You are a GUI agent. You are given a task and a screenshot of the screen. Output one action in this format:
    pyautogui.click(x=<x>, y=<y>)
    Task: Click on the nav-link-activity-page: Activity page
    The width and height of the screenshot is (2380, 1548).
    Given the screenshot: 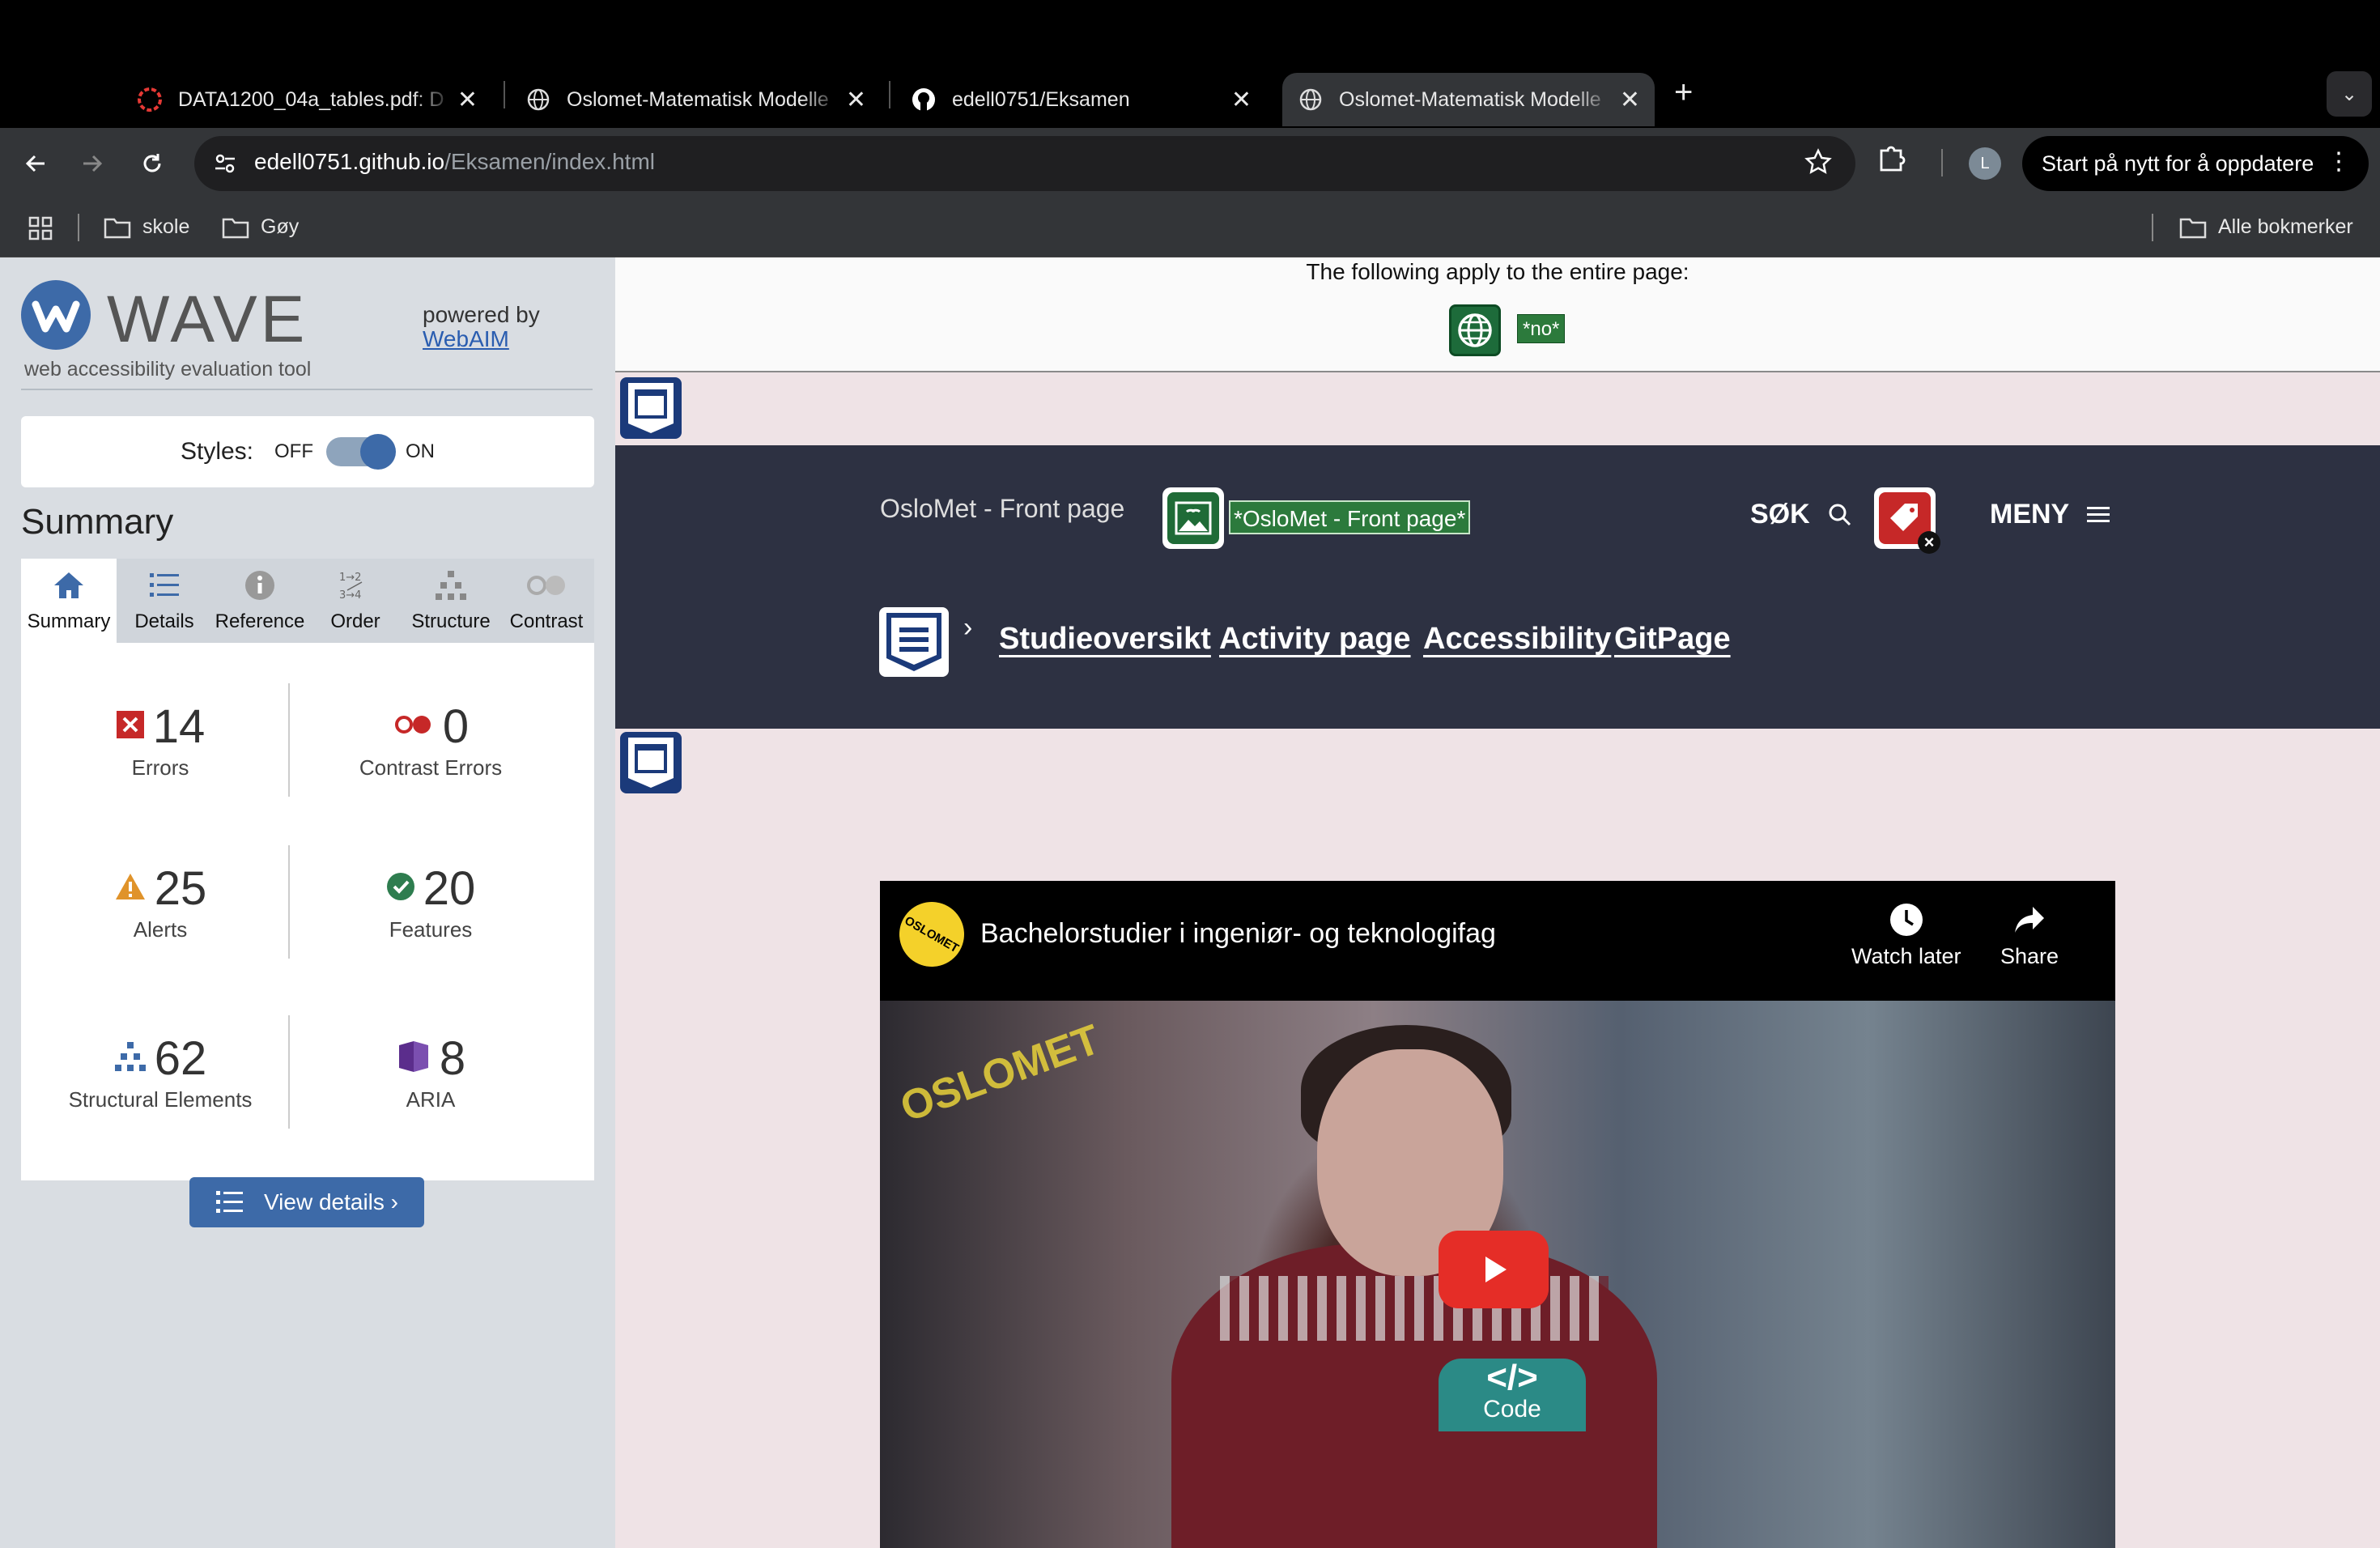 What is the action you would take?
    pyautogui.click(x=1315, y=639)
    